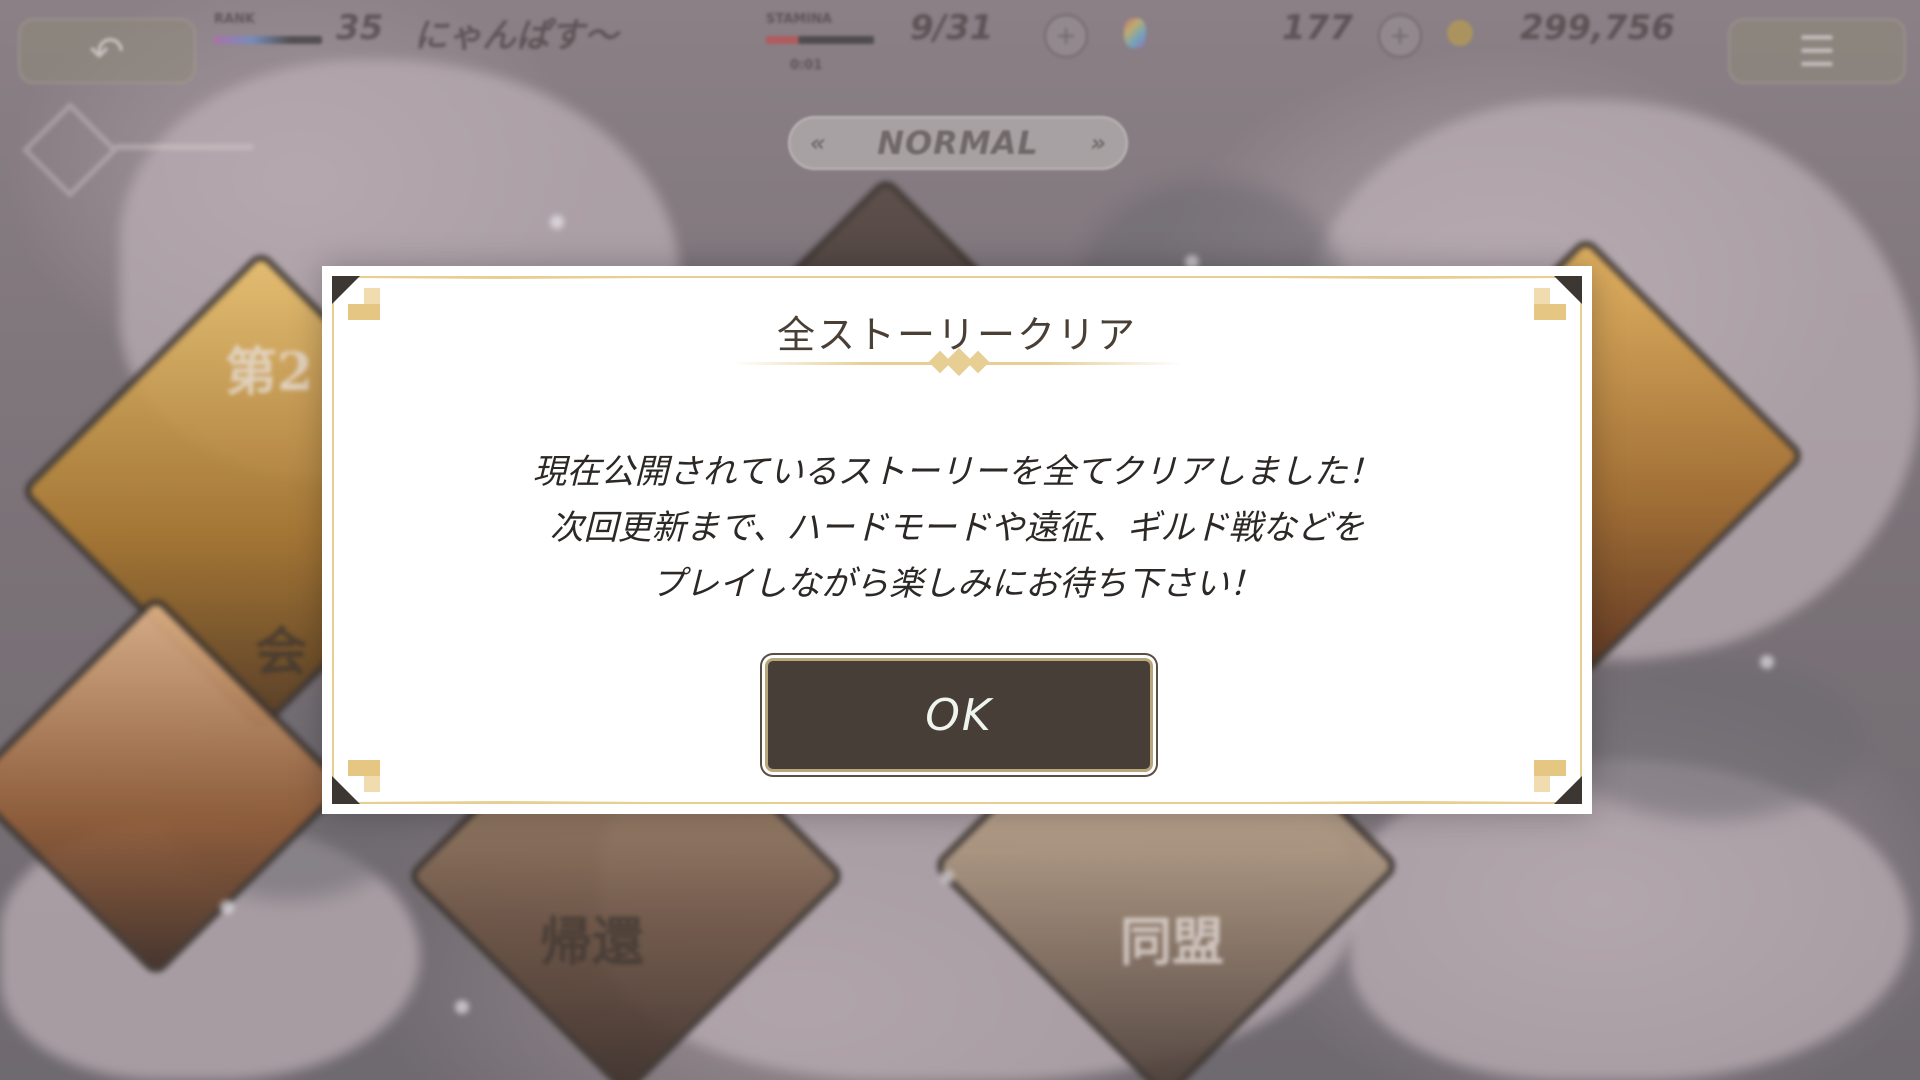 The height and width of the screenshot is (1080, 1920). I want to click on stage-card-label-1: 第2, so click(269, 372).